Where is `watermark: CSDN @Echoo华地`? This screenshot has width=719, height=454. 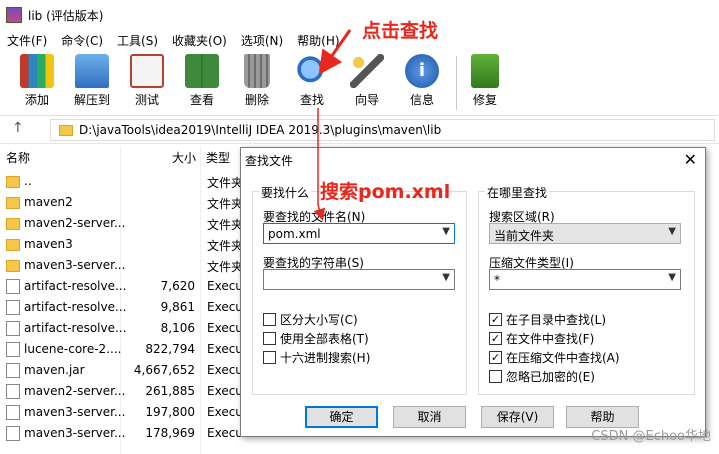
watermark: CSDN @Echoo华地 is located at coordinates (651, 436).